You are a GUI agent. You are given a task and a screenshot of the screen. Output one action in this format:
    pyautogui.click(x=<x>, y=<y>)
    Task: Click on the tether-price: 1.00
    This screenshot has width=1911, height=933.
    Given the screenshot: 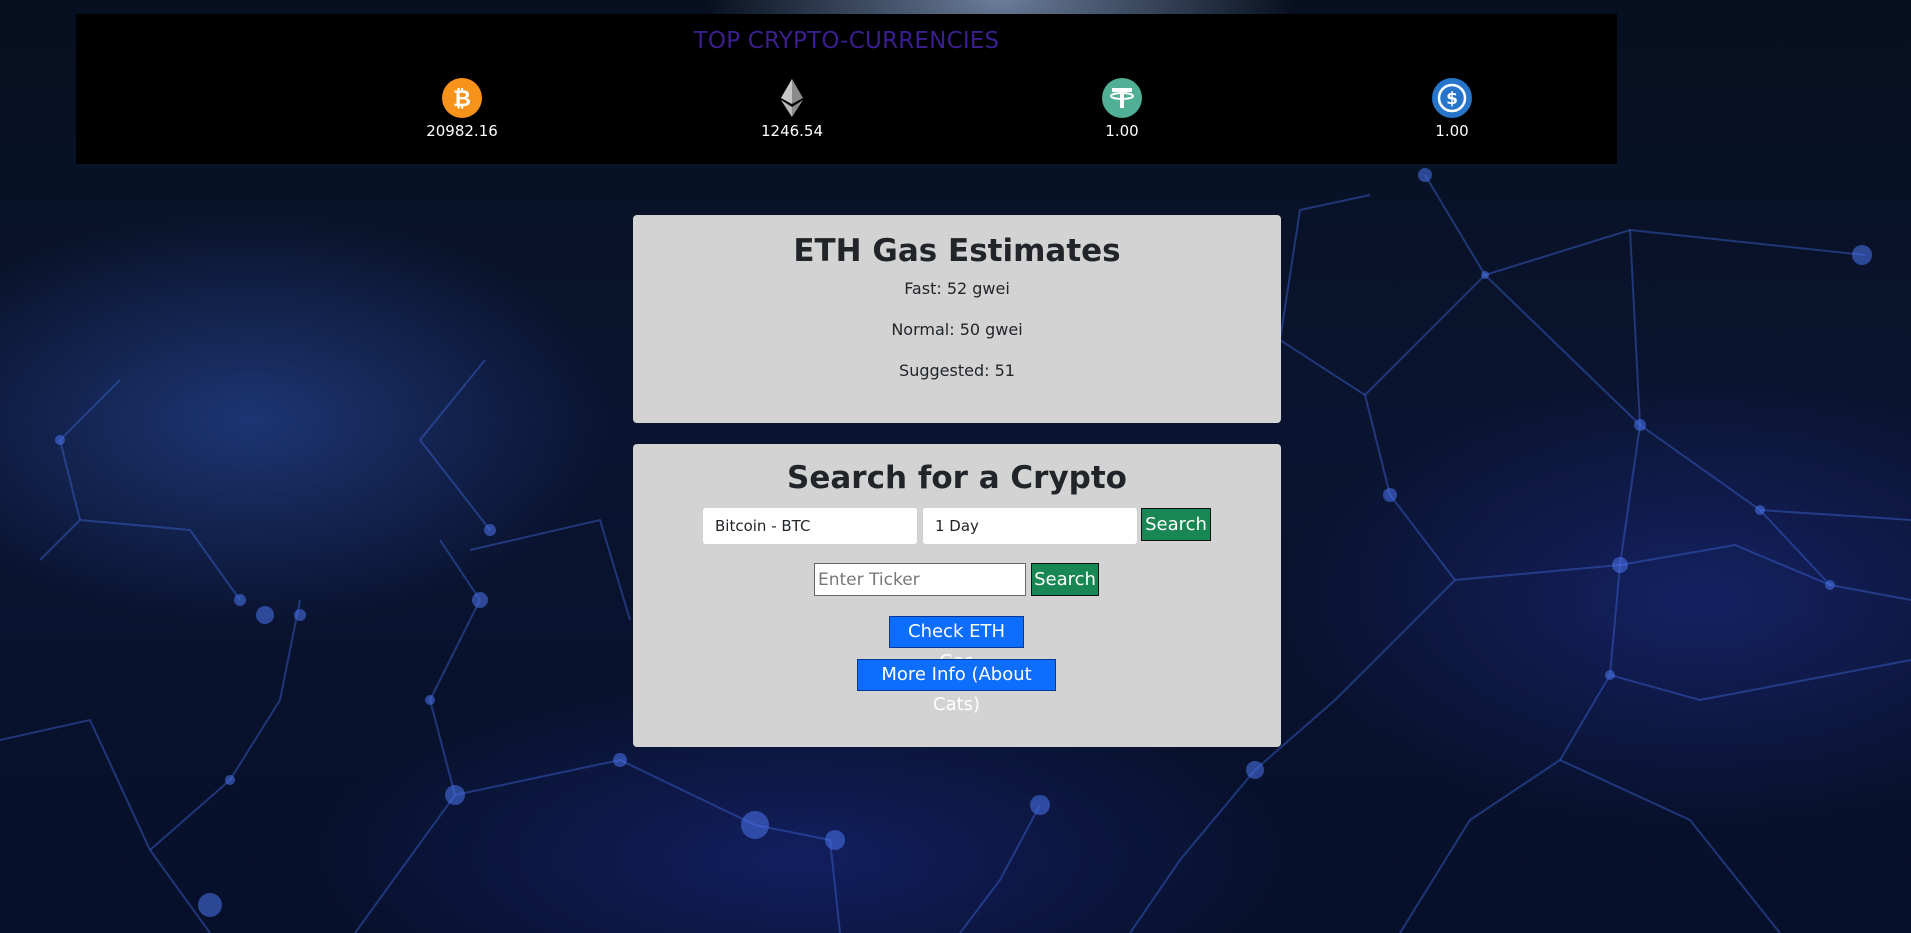 What is the action you would take?
    pyautogui.click(x=1122, y=131)
    